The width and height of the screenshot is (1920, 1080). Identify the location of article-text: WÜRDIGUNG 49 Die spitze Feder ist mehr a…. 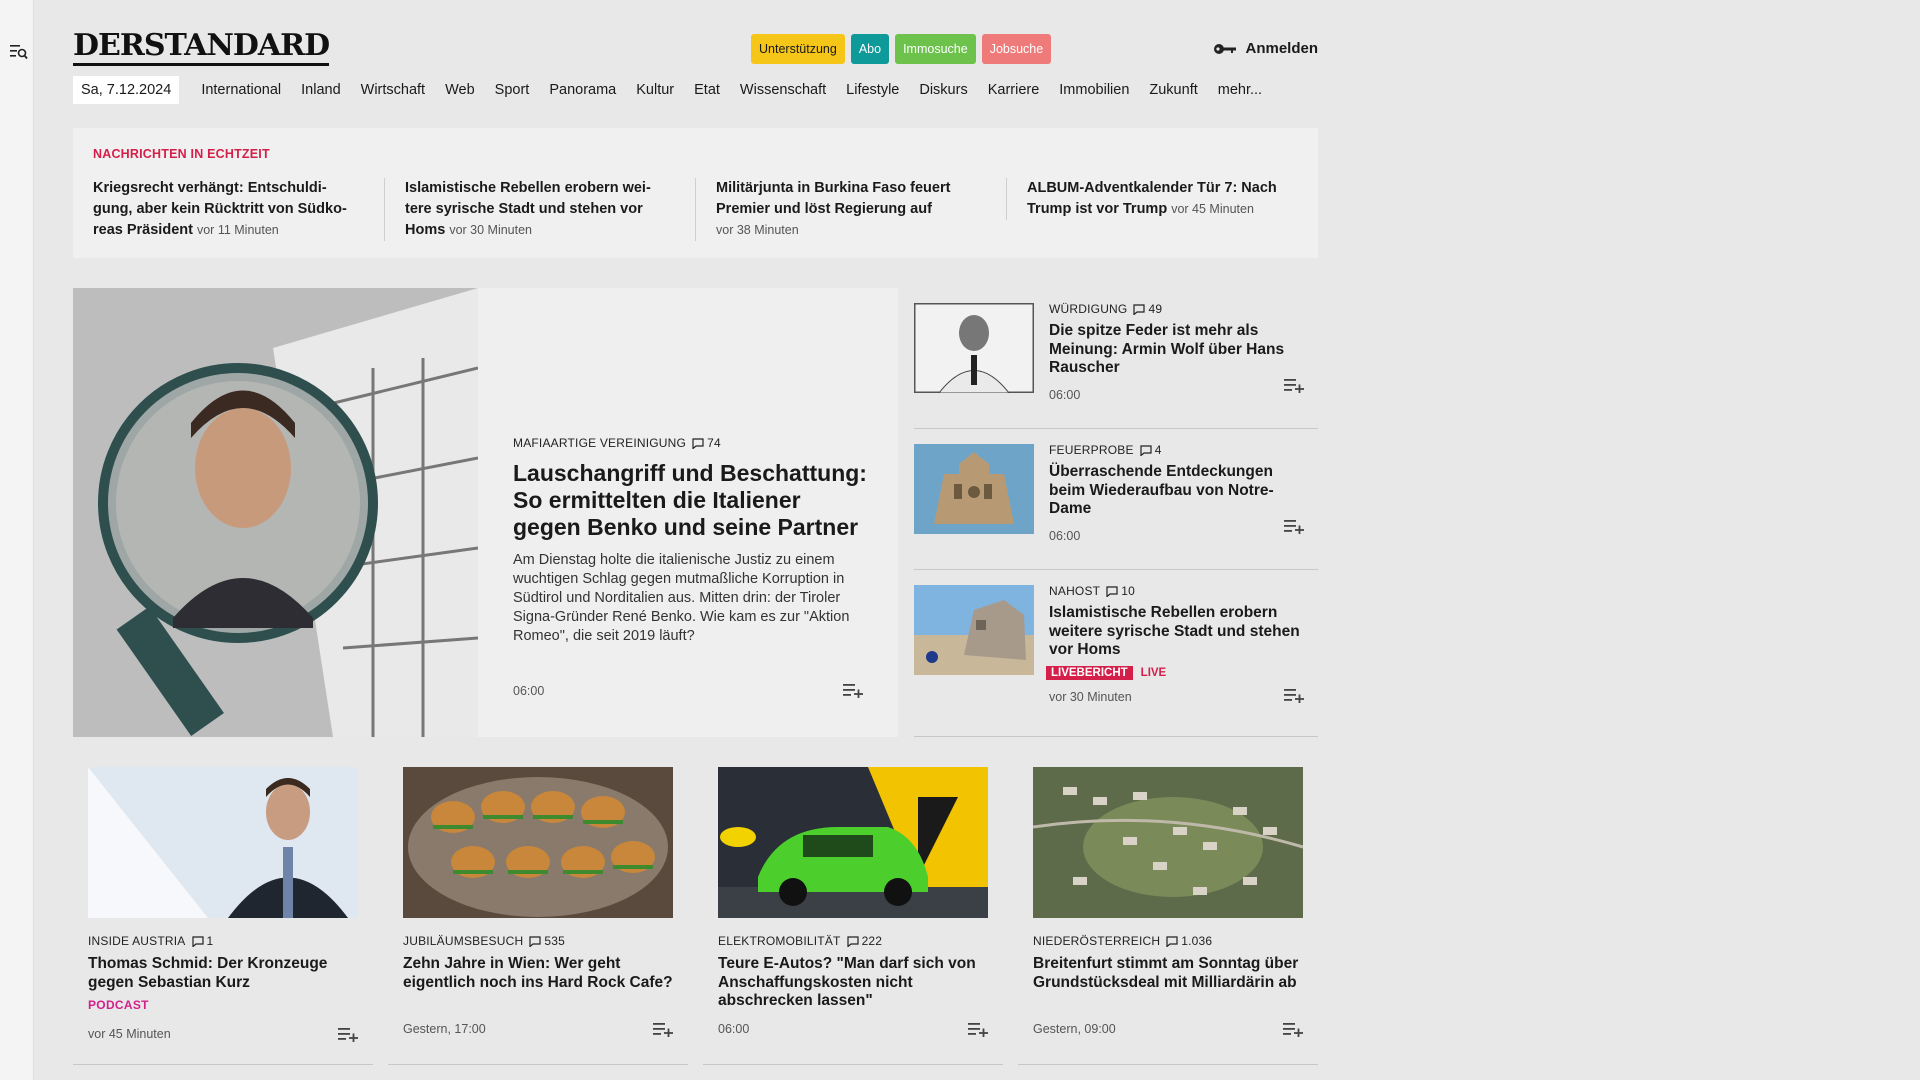
(1176, 352).